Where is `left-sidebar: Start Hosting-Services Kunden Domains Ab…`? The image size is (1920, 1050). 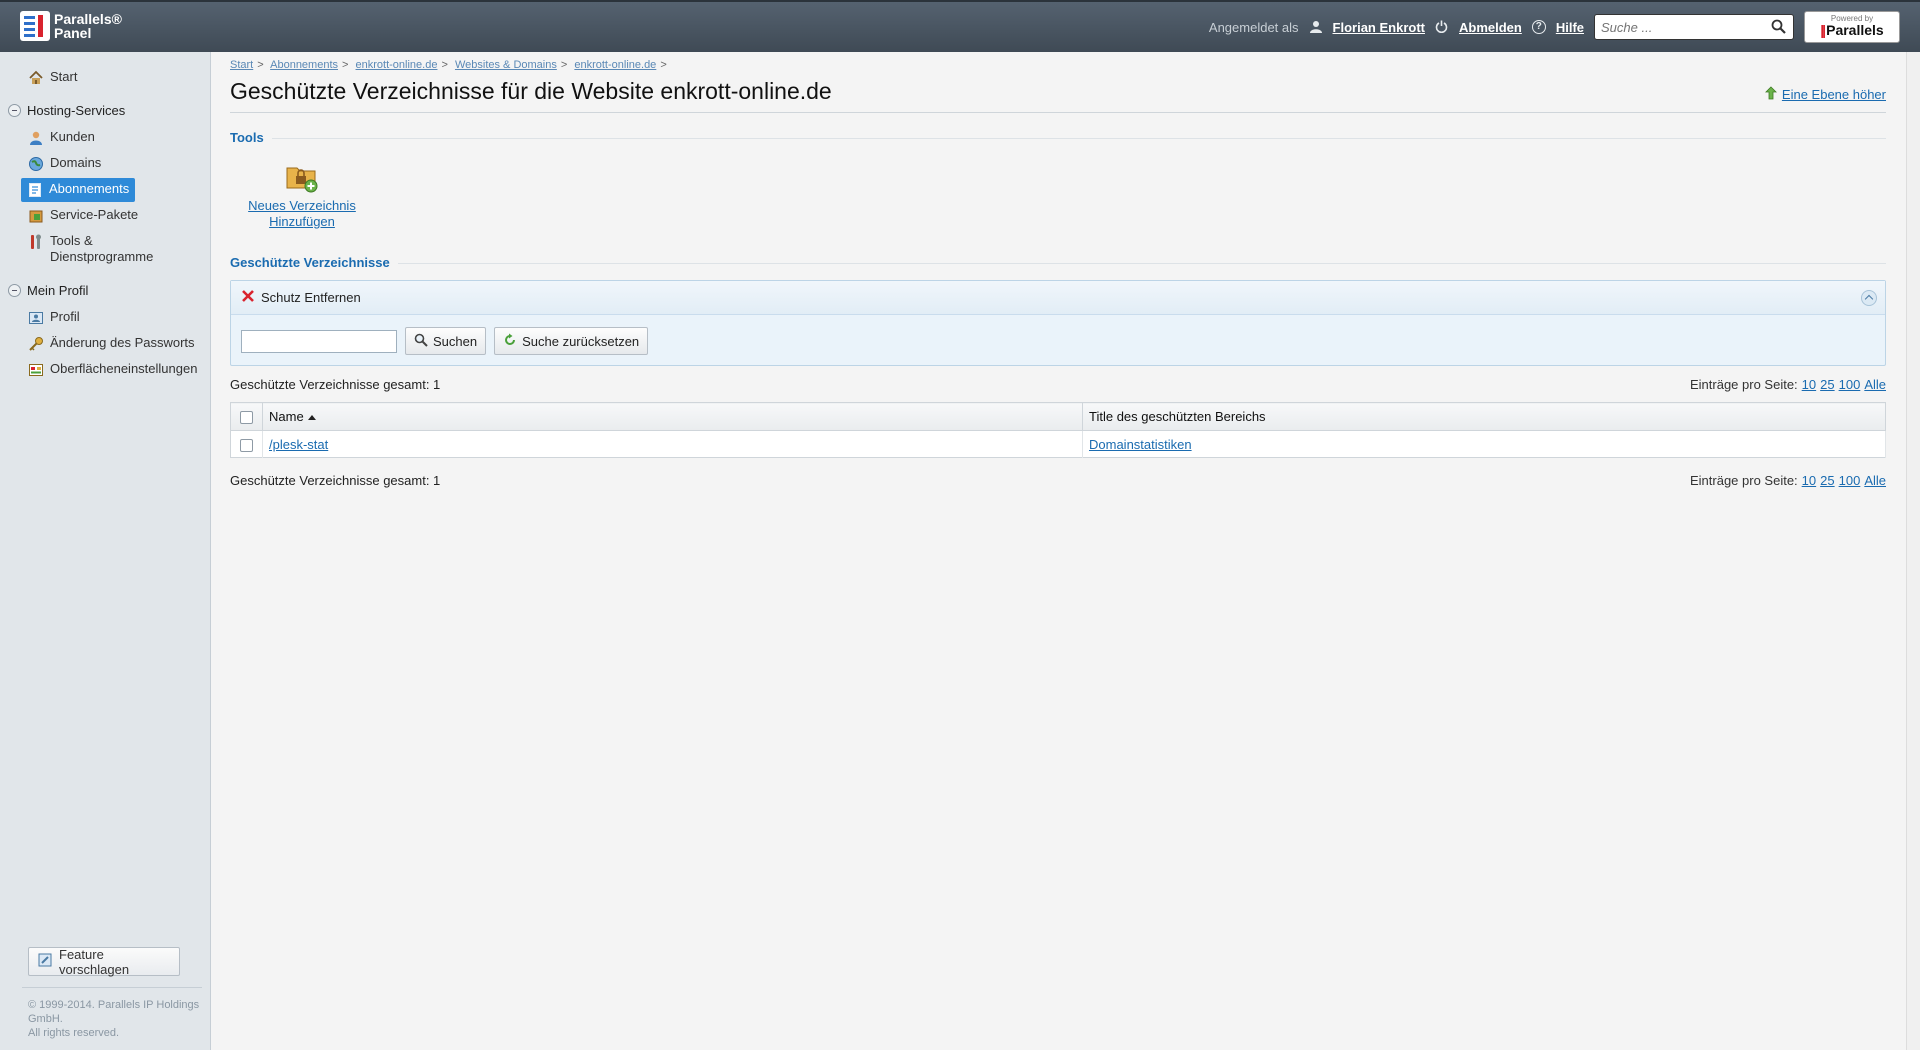
left-sidebar: Start Hosting-Services Kunden Domains Ab… is located at coordinates (105, 551).